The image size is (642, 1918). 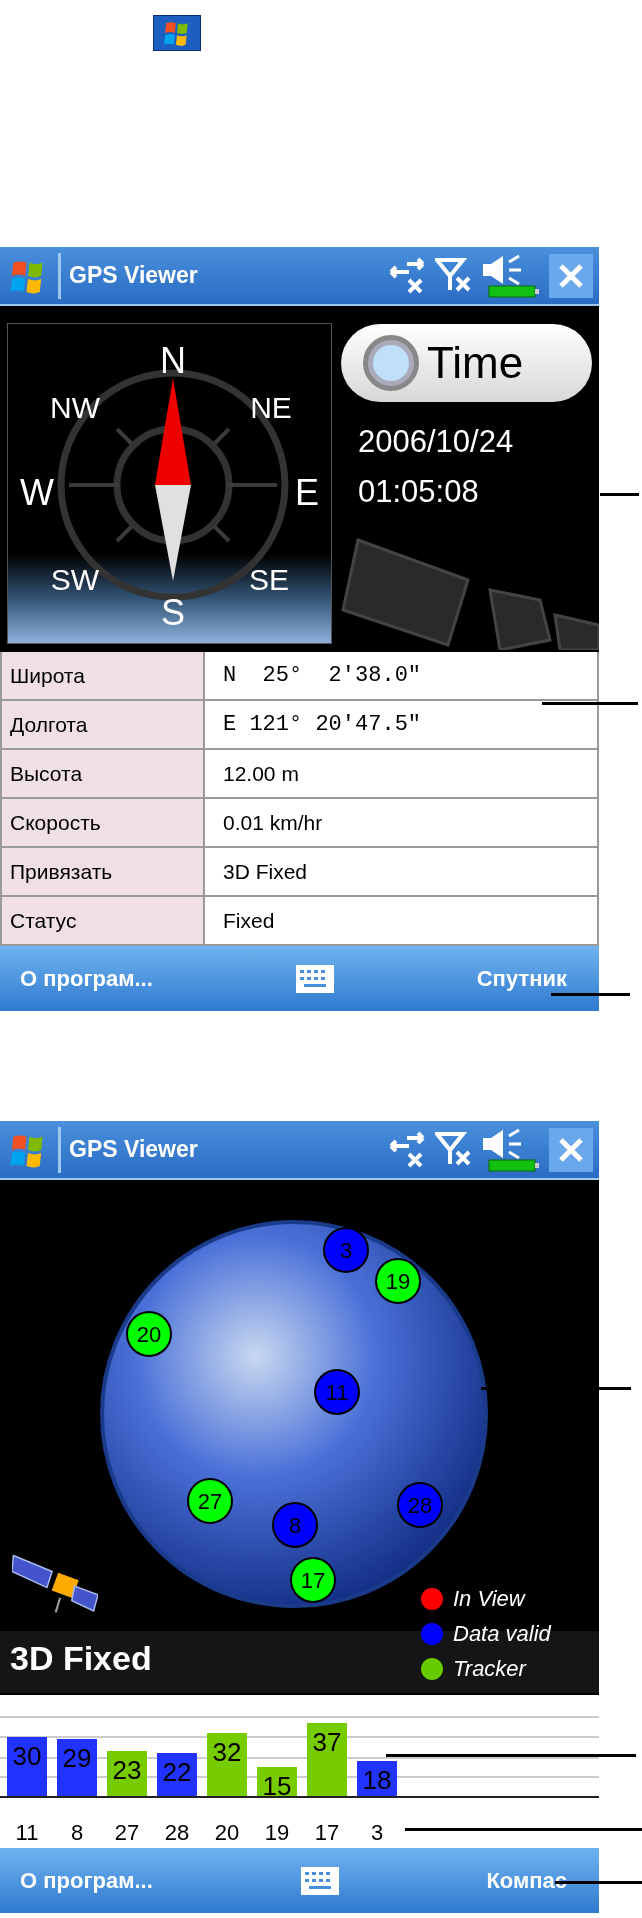 What do you see at coordinates (391, 363) in the screenshot?
I see `clock-icon` at bounding box center [391, 363].